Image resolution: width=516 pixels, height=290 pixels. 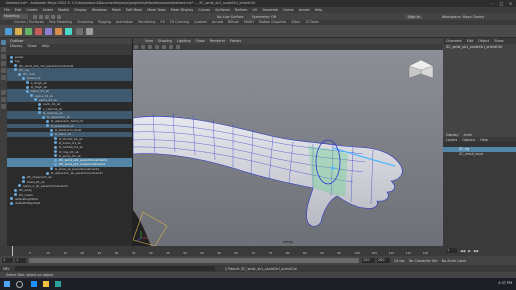 I want to click on channel-tab-3: Show, so click(x=498, y=41).